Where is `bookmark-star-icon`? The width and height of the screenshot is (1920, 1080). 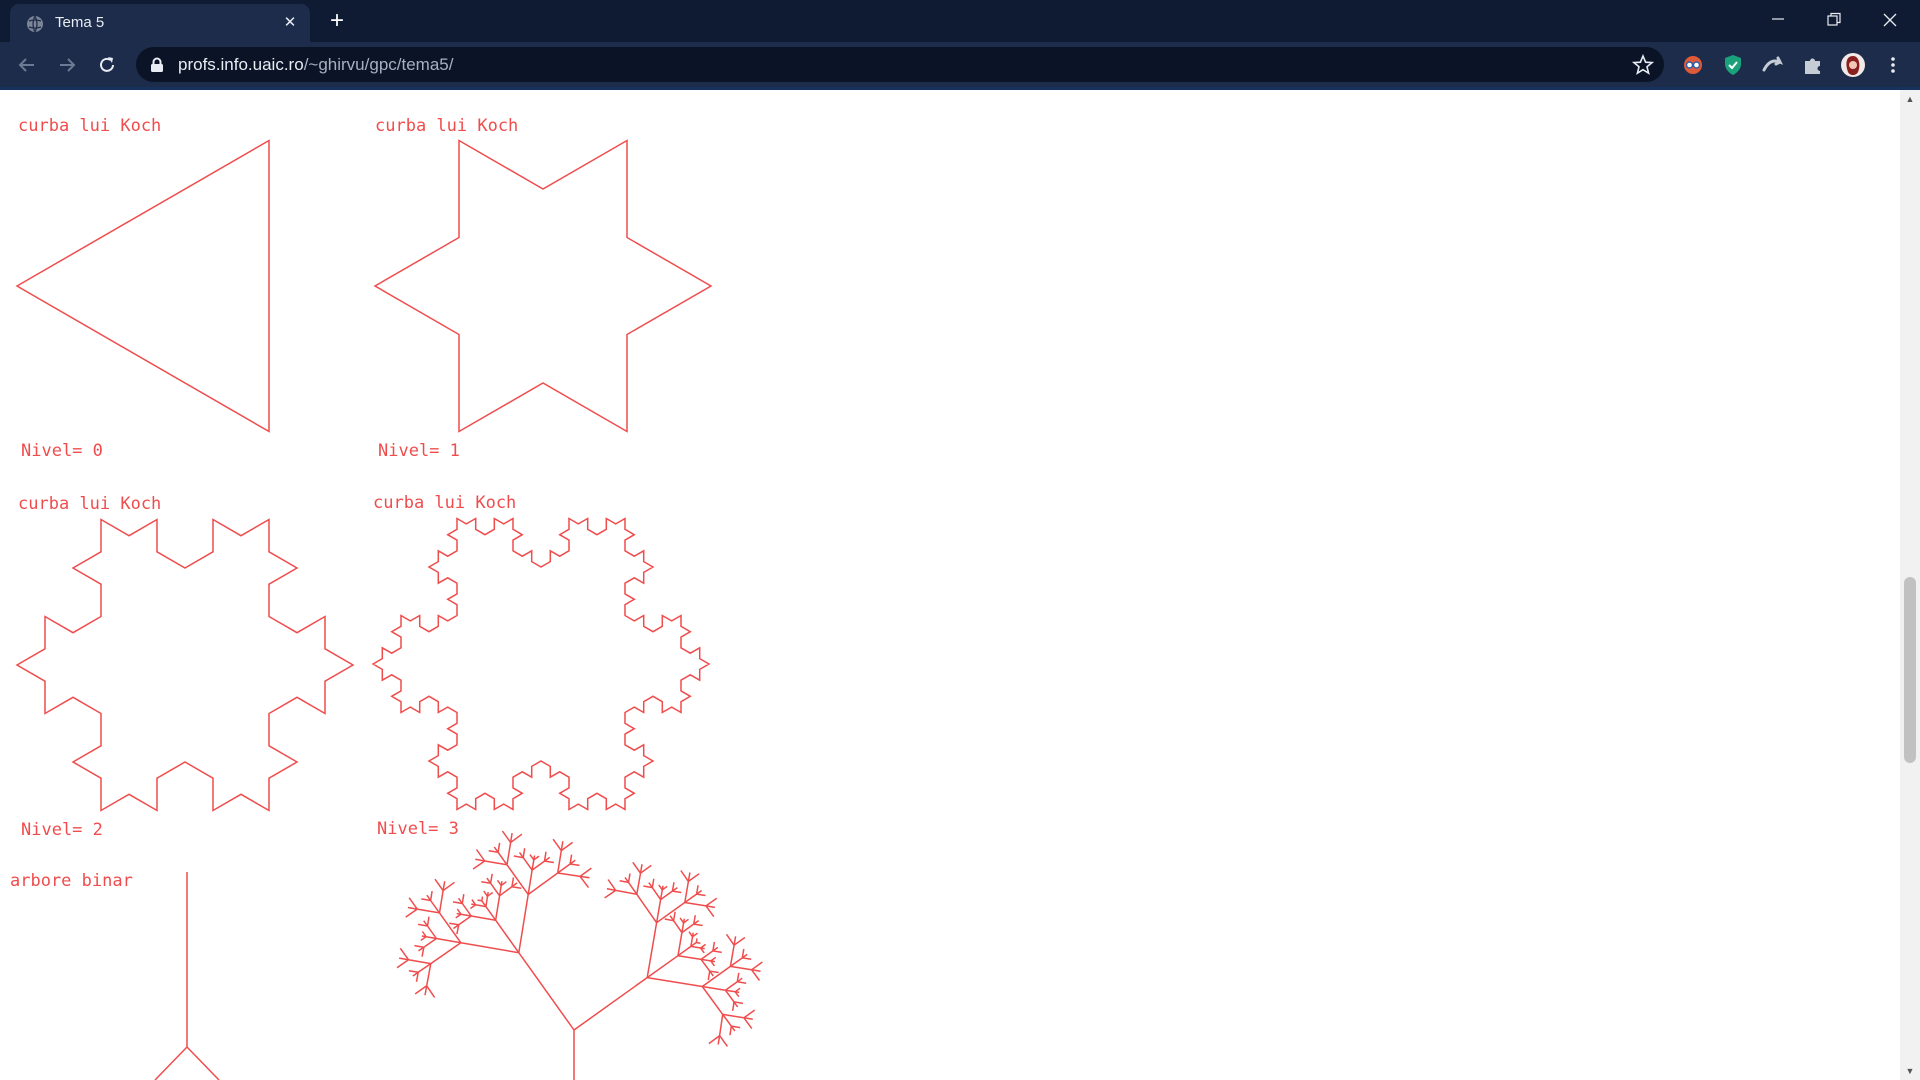 bookmark-star-icon is located at coordinates (1643, 65).